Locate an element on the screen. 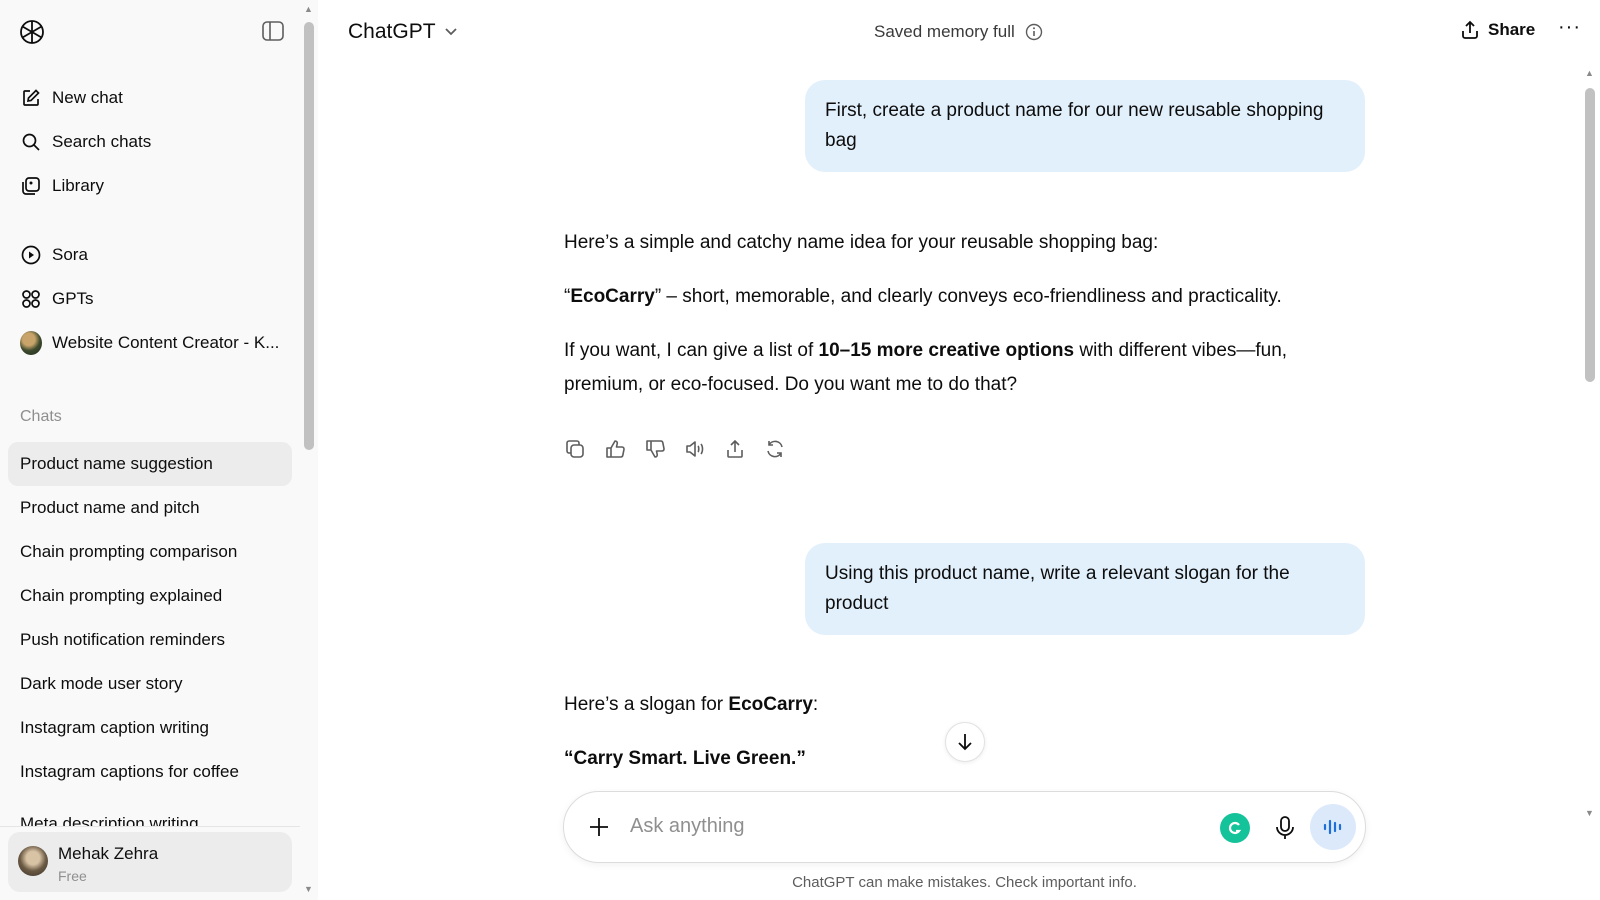 The width and height of the screenshot is (1600, 900). chat-item: Chain prompting comparison is located at coordinates (150, 552).